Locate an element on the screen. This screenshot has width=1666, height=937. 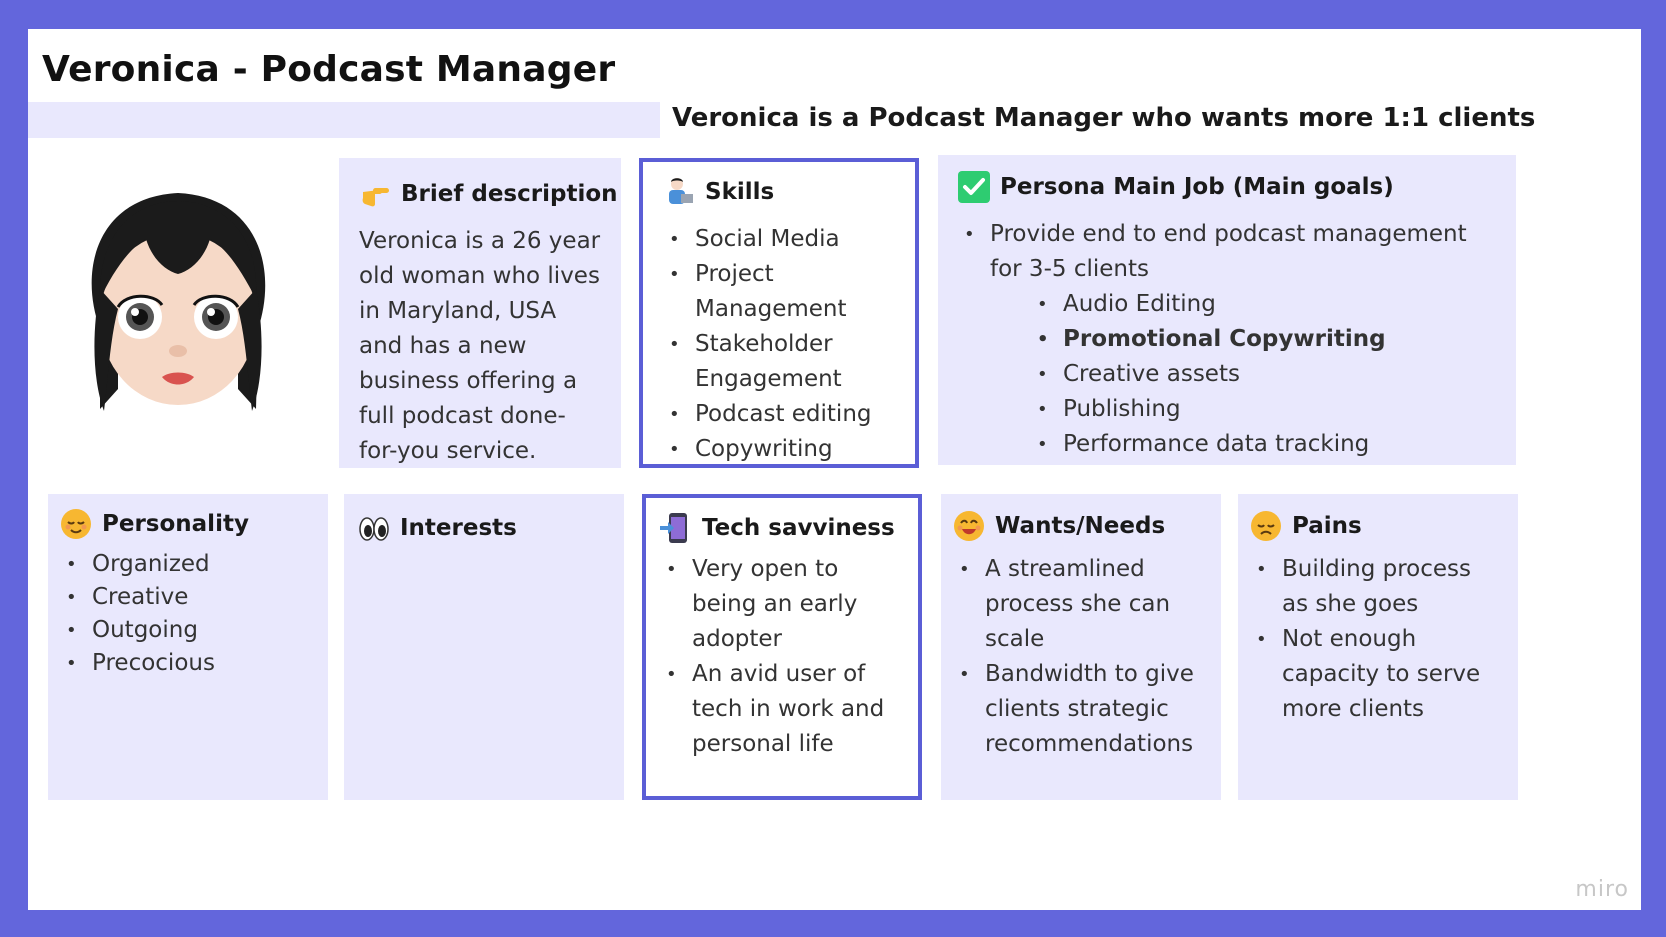
pains-header: Pains is located at coordinates (1375, 526).